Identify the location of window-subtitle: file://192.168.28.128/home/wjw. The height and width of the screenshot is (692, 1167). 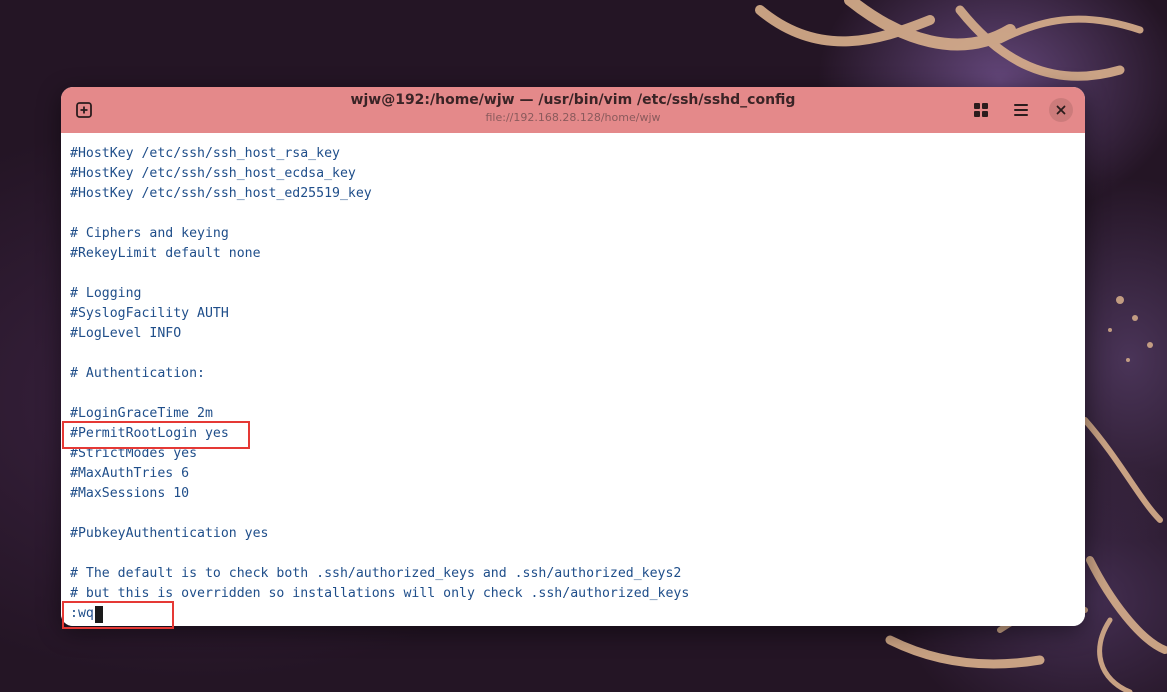
(573, 117).